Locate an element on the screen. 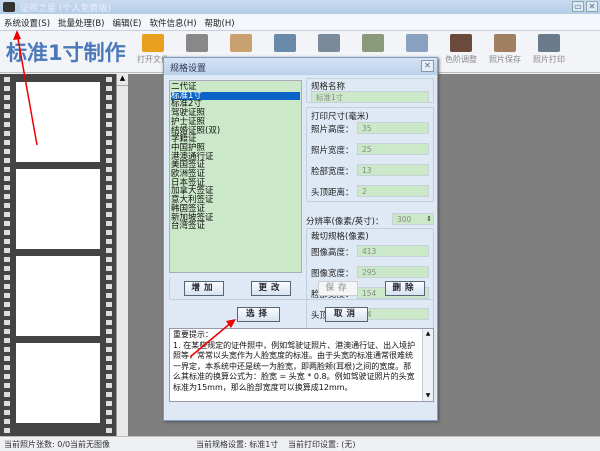  status-spec: 当前规格设置: 标准1寸 is located at coordinates (237, 444).